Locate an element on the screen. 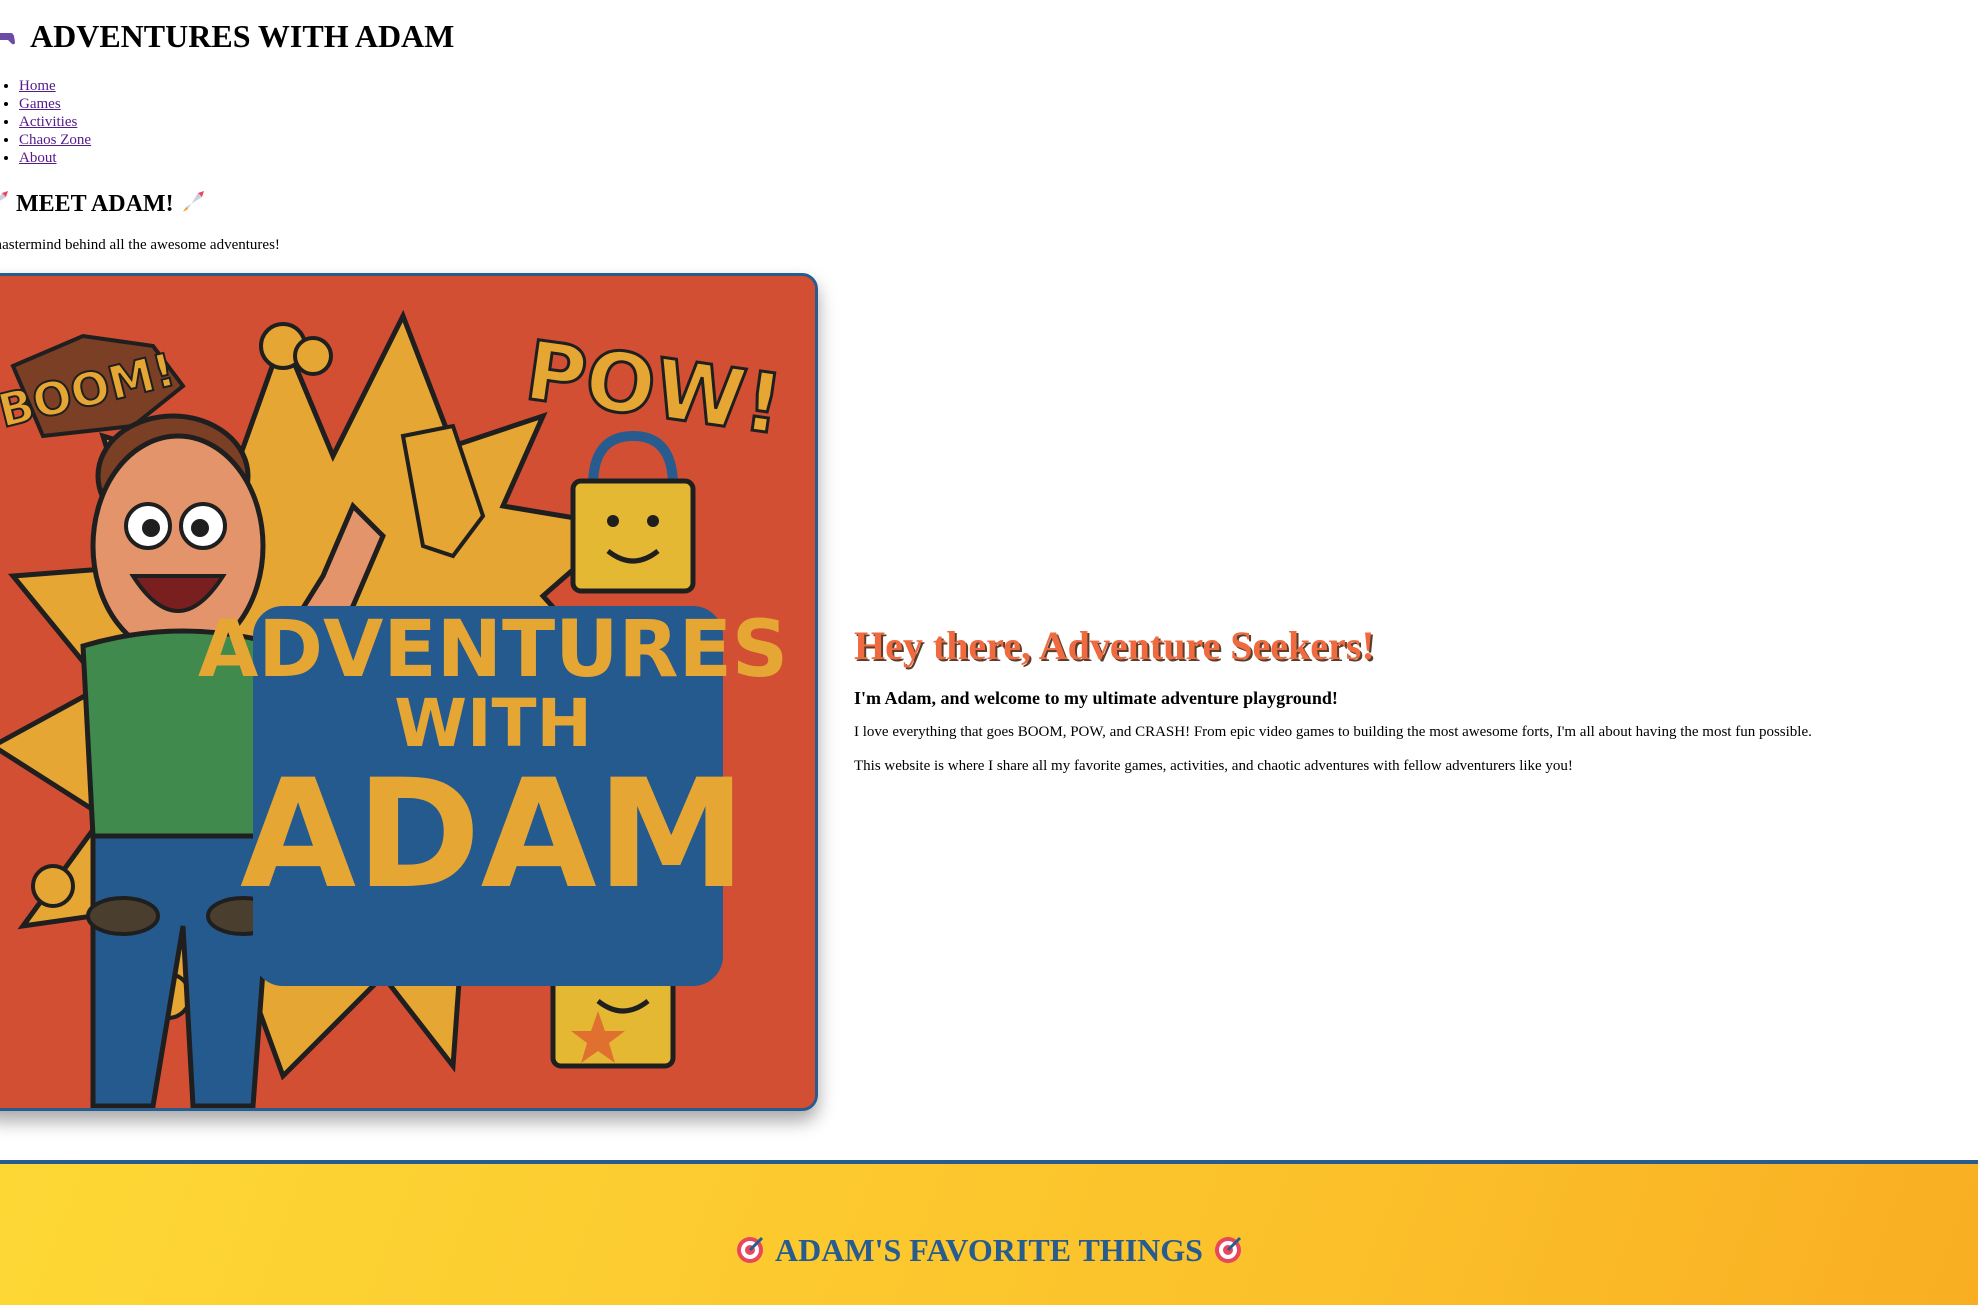  favorites-title: ADAM'S FAVORITE THINGS is located at coordinates (989, 1250).